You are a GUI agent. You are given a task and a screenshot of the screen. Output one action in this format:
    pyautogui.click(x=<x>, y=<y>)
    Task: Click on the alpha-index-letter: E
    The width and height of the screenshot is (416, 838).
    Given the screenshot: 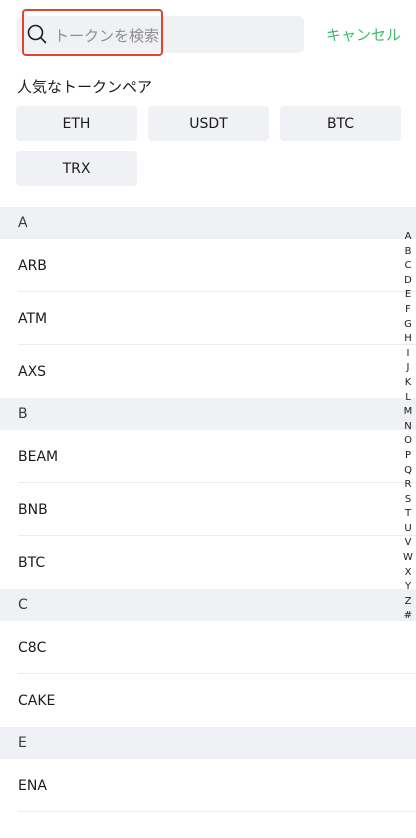 What is the action you would take?
    pyautogui.click(x=408, y=295)
    